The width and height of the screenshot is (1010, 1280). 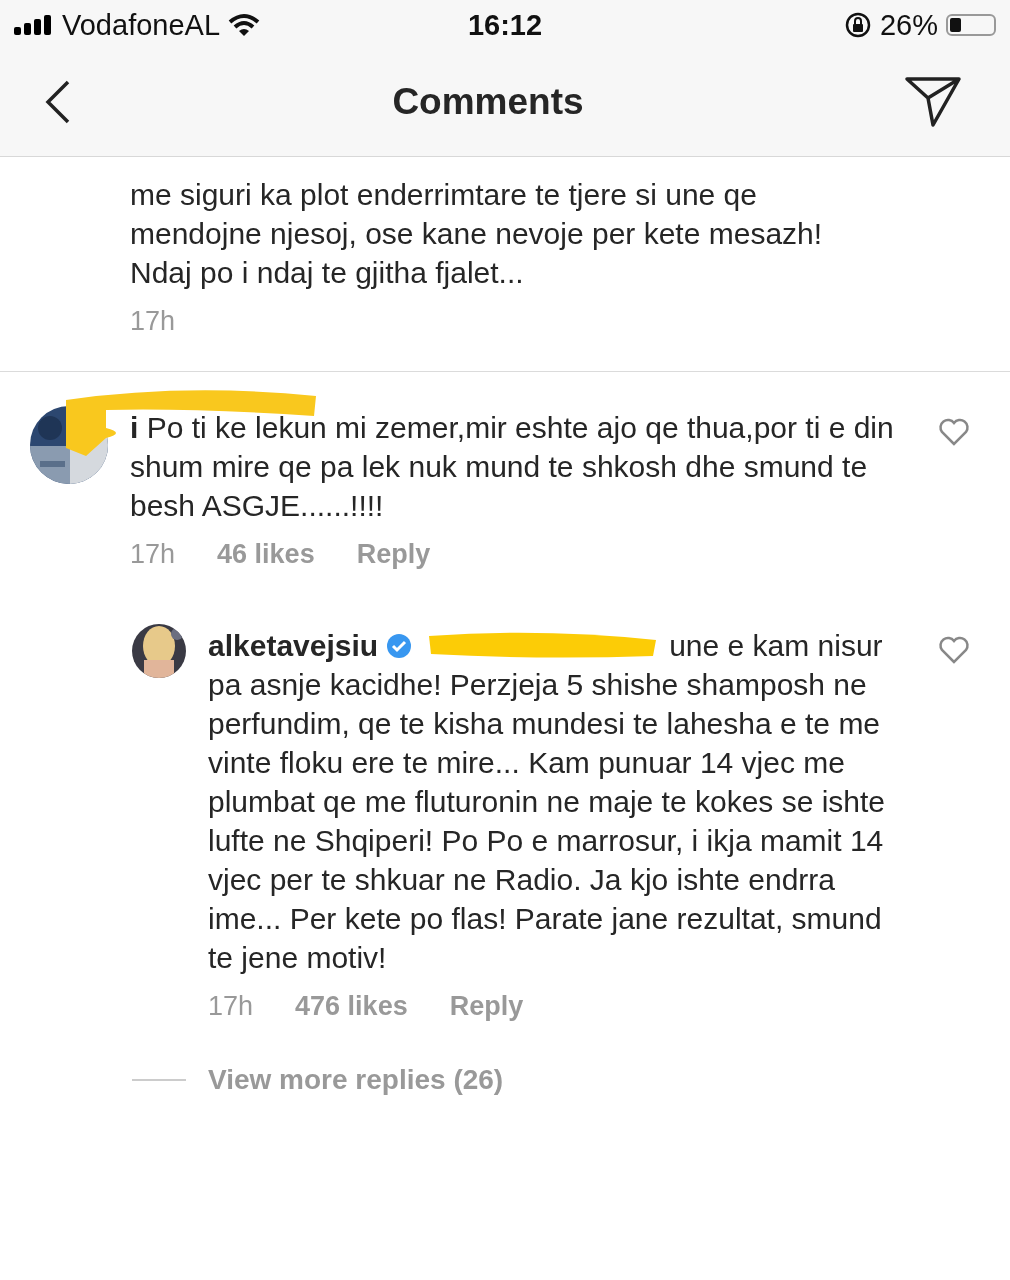 What do you see at coordinates (356, 1080) in the screenshot?
I see `view-more-replies-link: View more replies (26)` at bounding box center [356, 1080].